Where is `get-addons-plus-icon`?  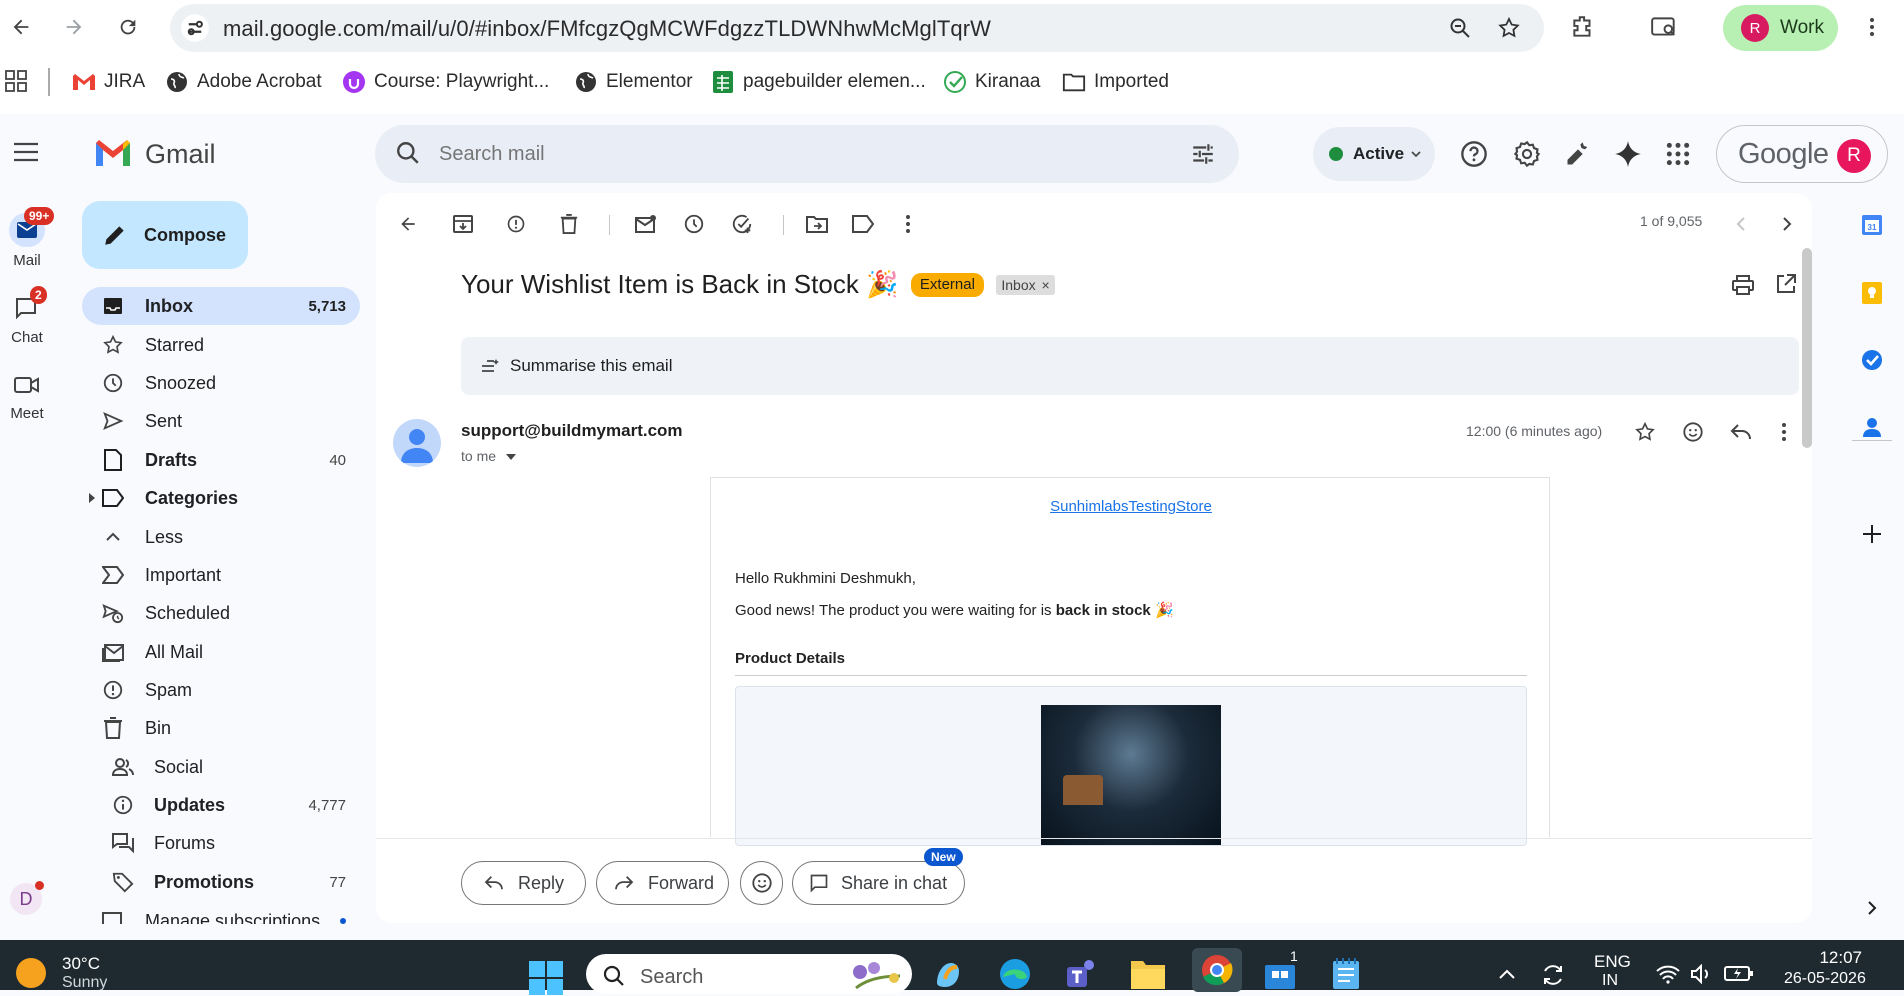 get-addons-plus-icon is located at coordinates (1872, 534).